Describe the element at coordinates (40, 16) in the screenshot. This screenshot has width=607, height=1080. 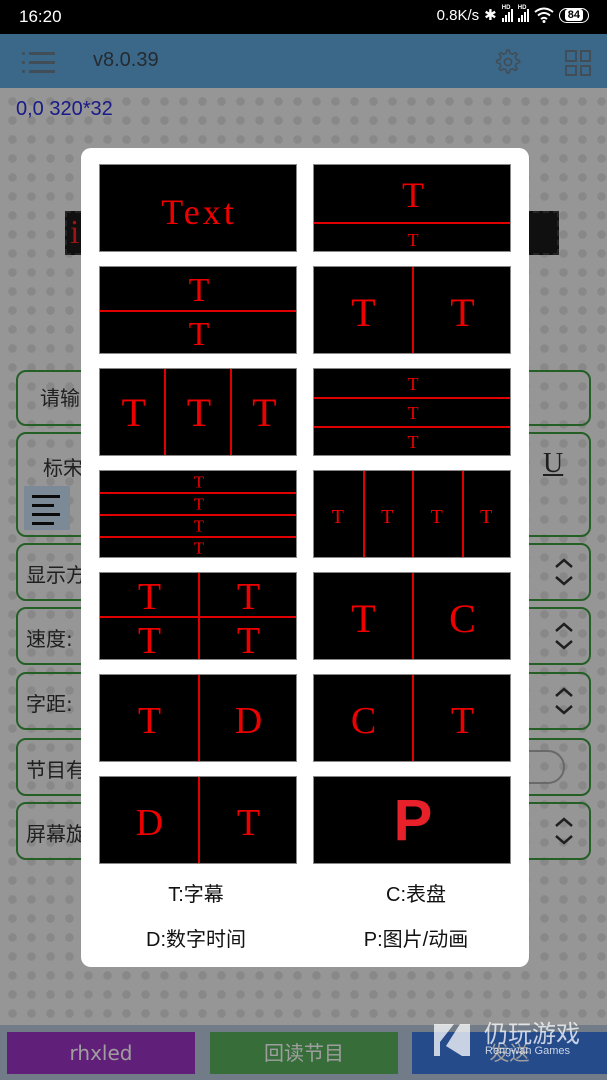
I see `status-time: 16:20` at that location.